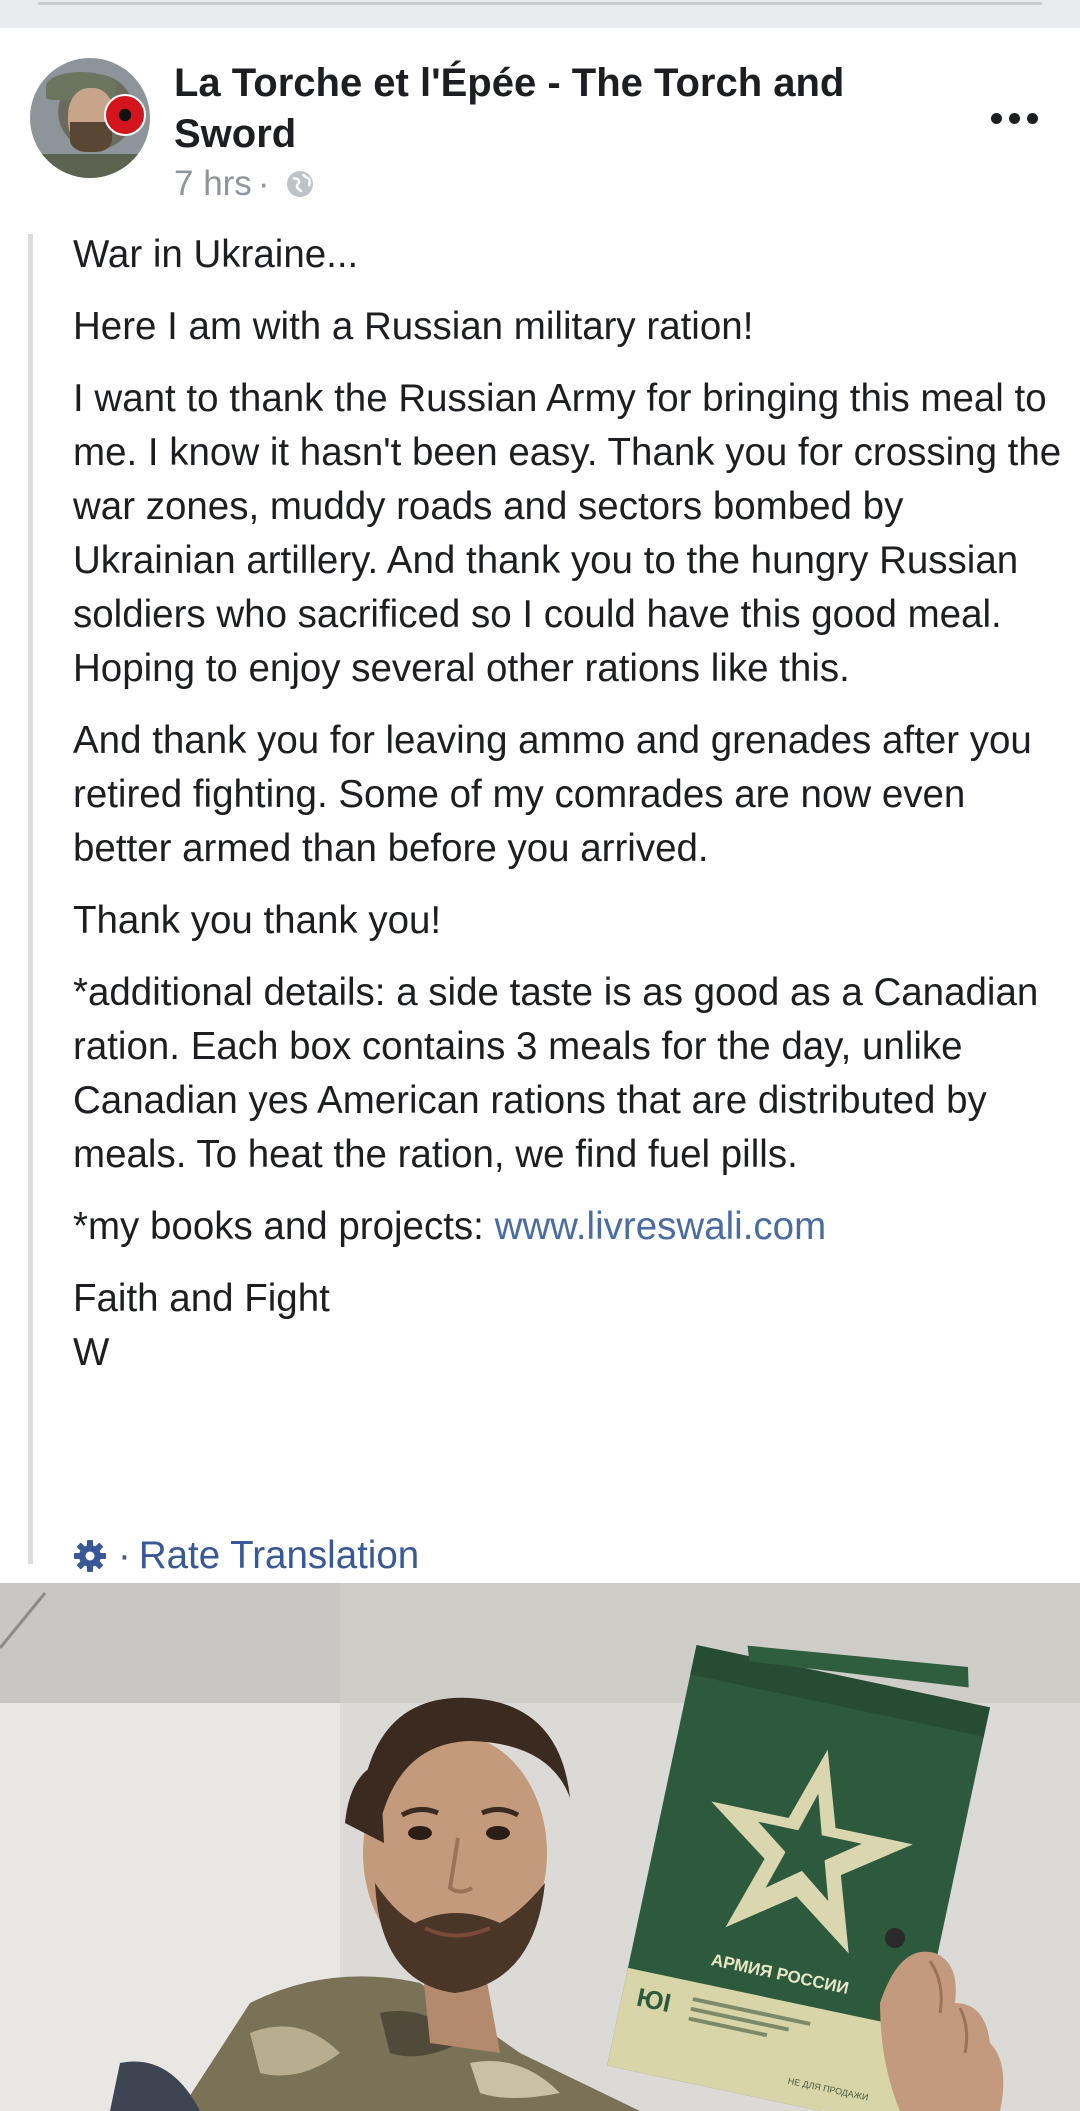  Describe the element at coordinates (257, 920) in the screenshot. I see `post-paragraph: Thank you thank you!` at that location.